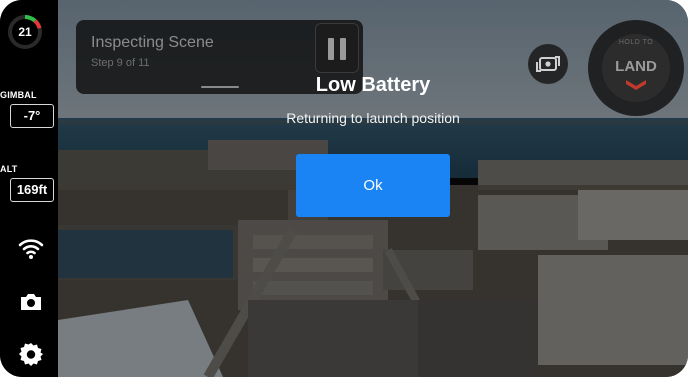  What do you see at coordinates (636, 85) in the screenshot?
I see `land-chevron-icon` at bounding box center [636, 85].